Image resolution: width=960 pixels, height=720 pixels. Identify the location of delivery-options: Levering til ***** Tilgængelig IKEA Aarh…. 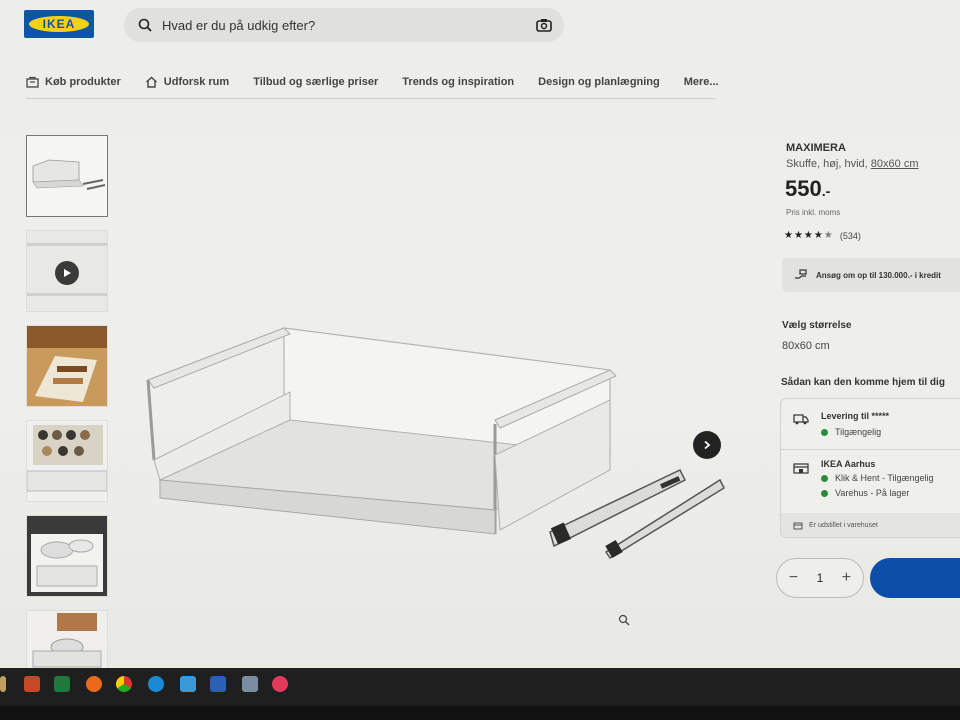
(870, 468).